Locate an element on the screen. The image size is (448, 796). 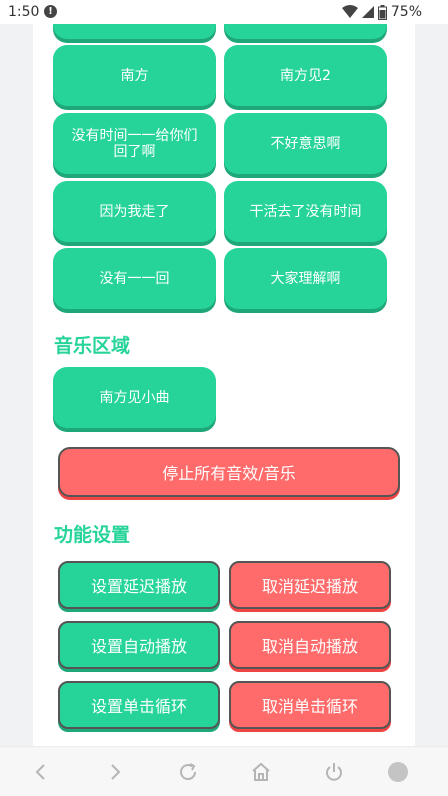
sound-tile: 不好意思啊 is located at coordinates (305, 143).